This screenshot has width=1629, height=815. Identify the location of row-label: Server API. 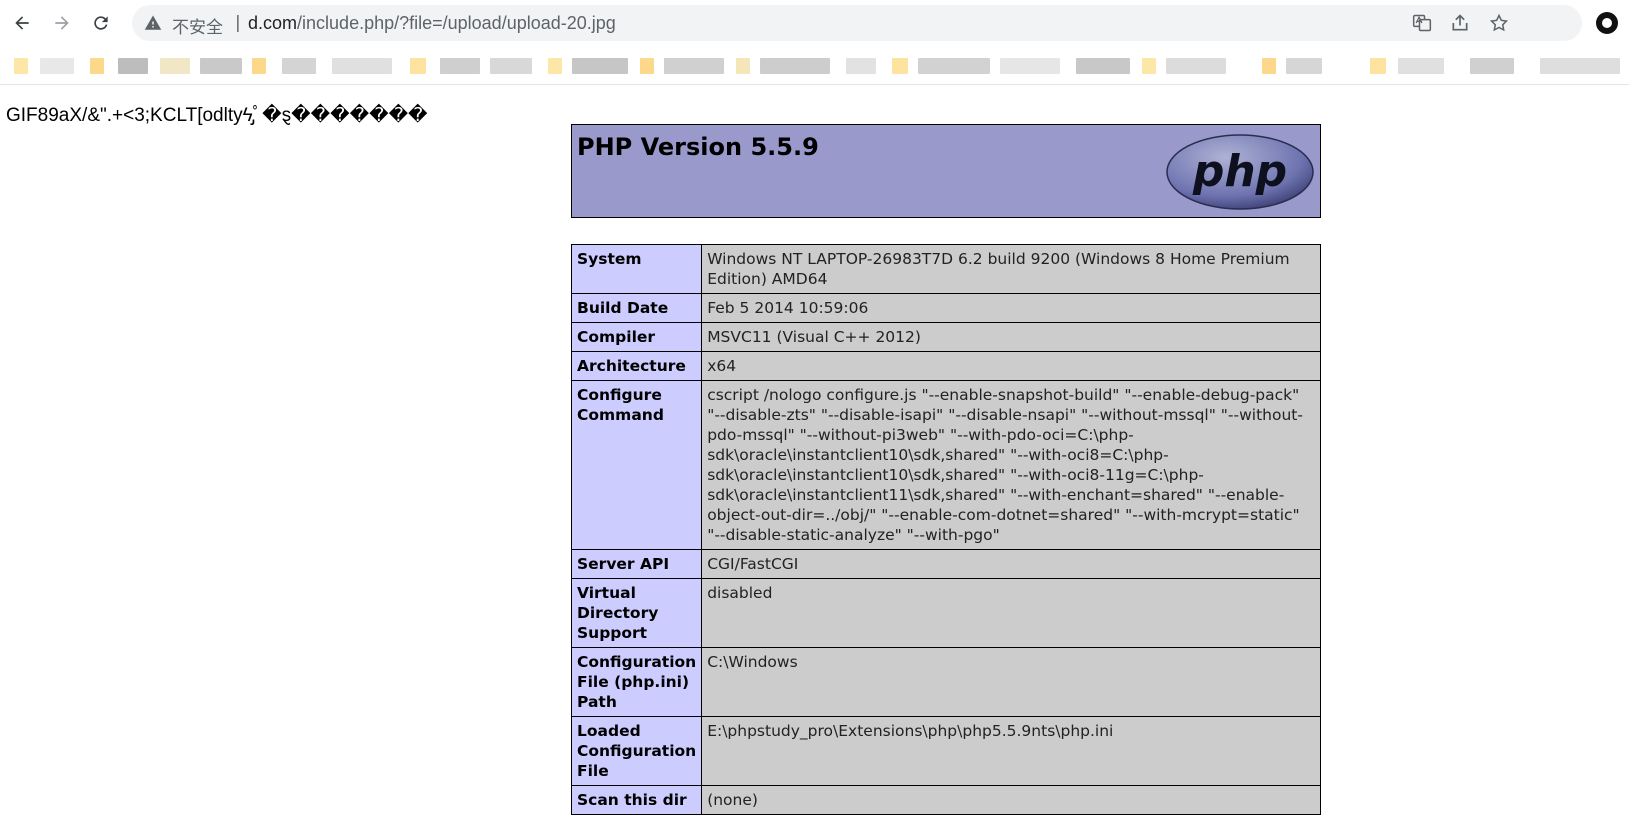
(636, 564).